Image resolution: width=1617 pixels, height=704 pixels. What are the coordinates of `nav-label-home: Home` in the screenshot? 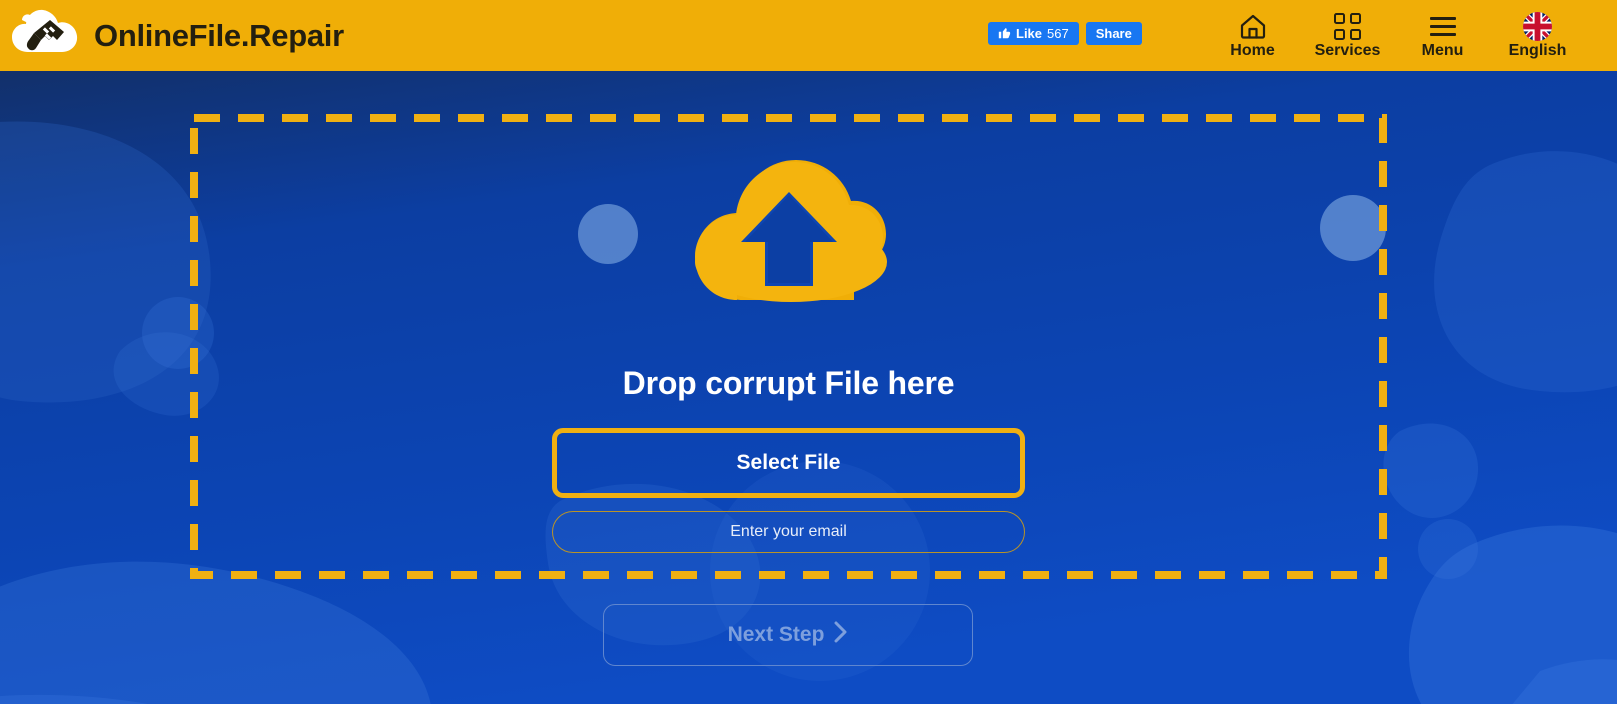 It's located at (1252, 50).